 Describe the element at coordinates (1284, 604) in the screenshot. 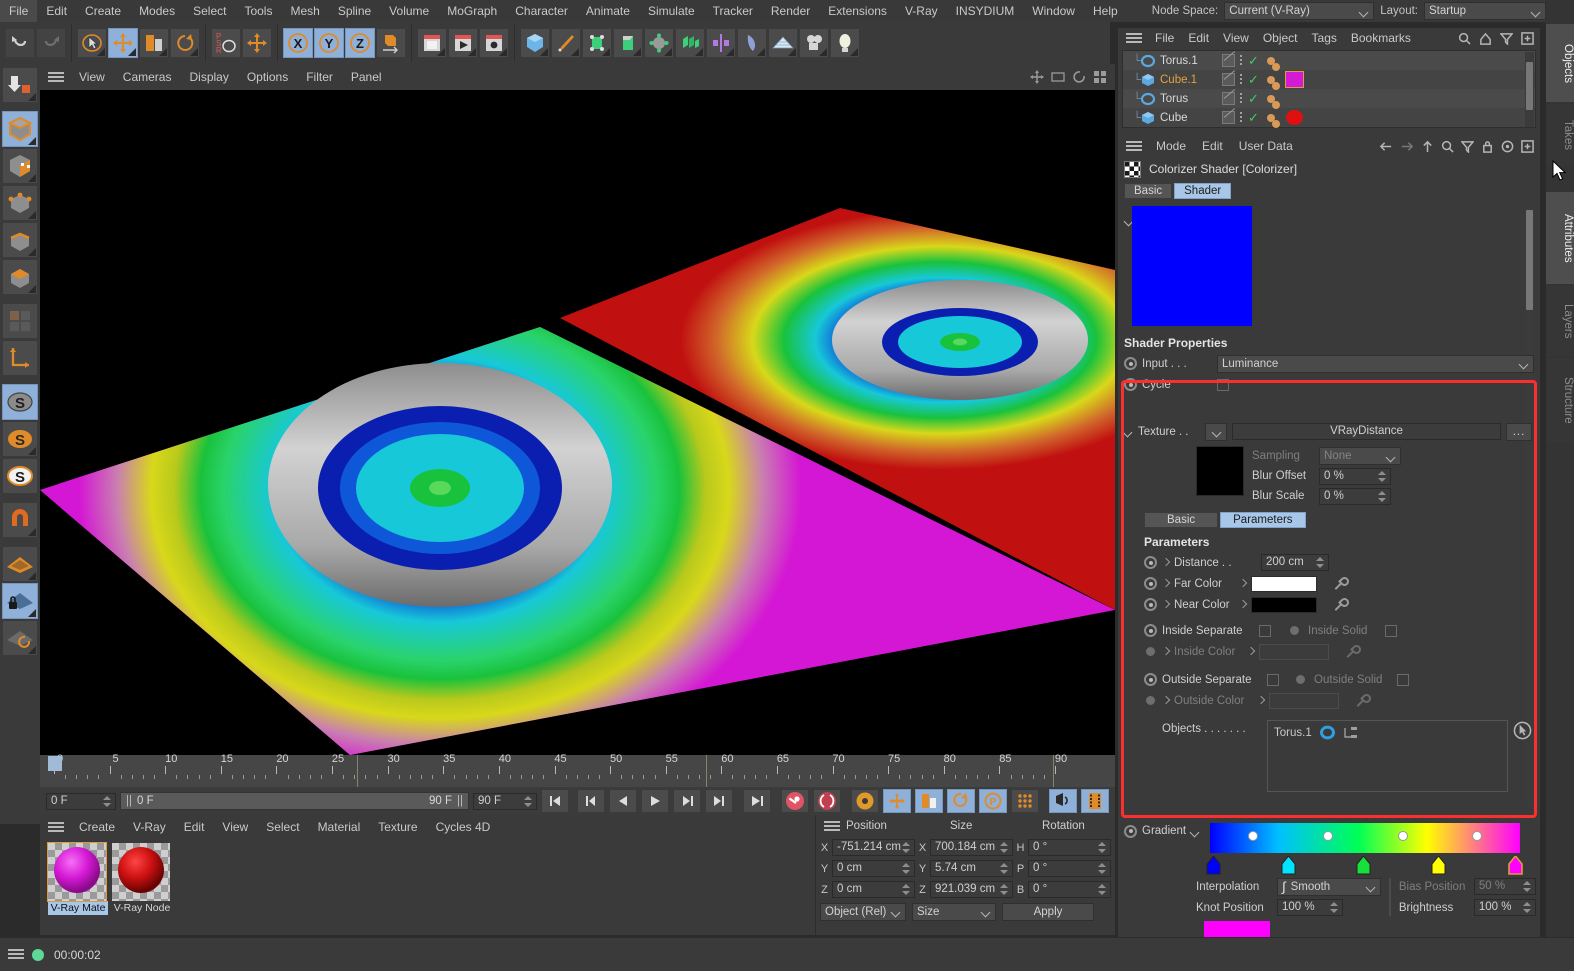

I see `near-color-swatch` at that location.